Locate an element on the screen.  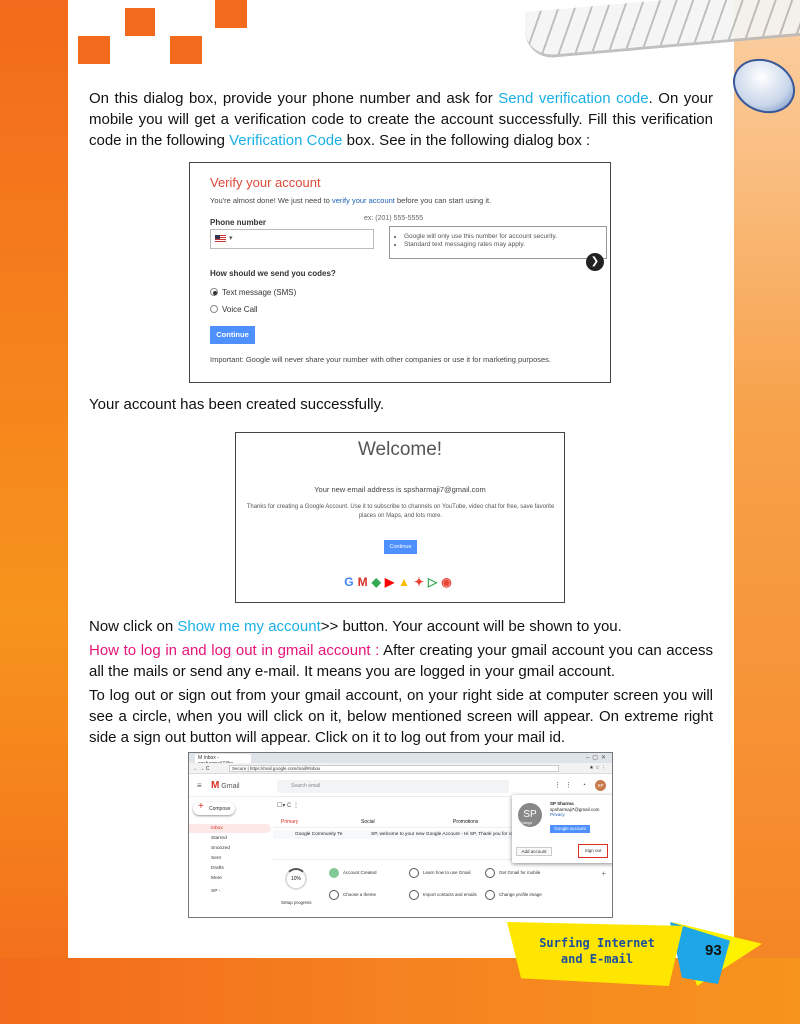
profile-icon is located at coordinates (490, 895).